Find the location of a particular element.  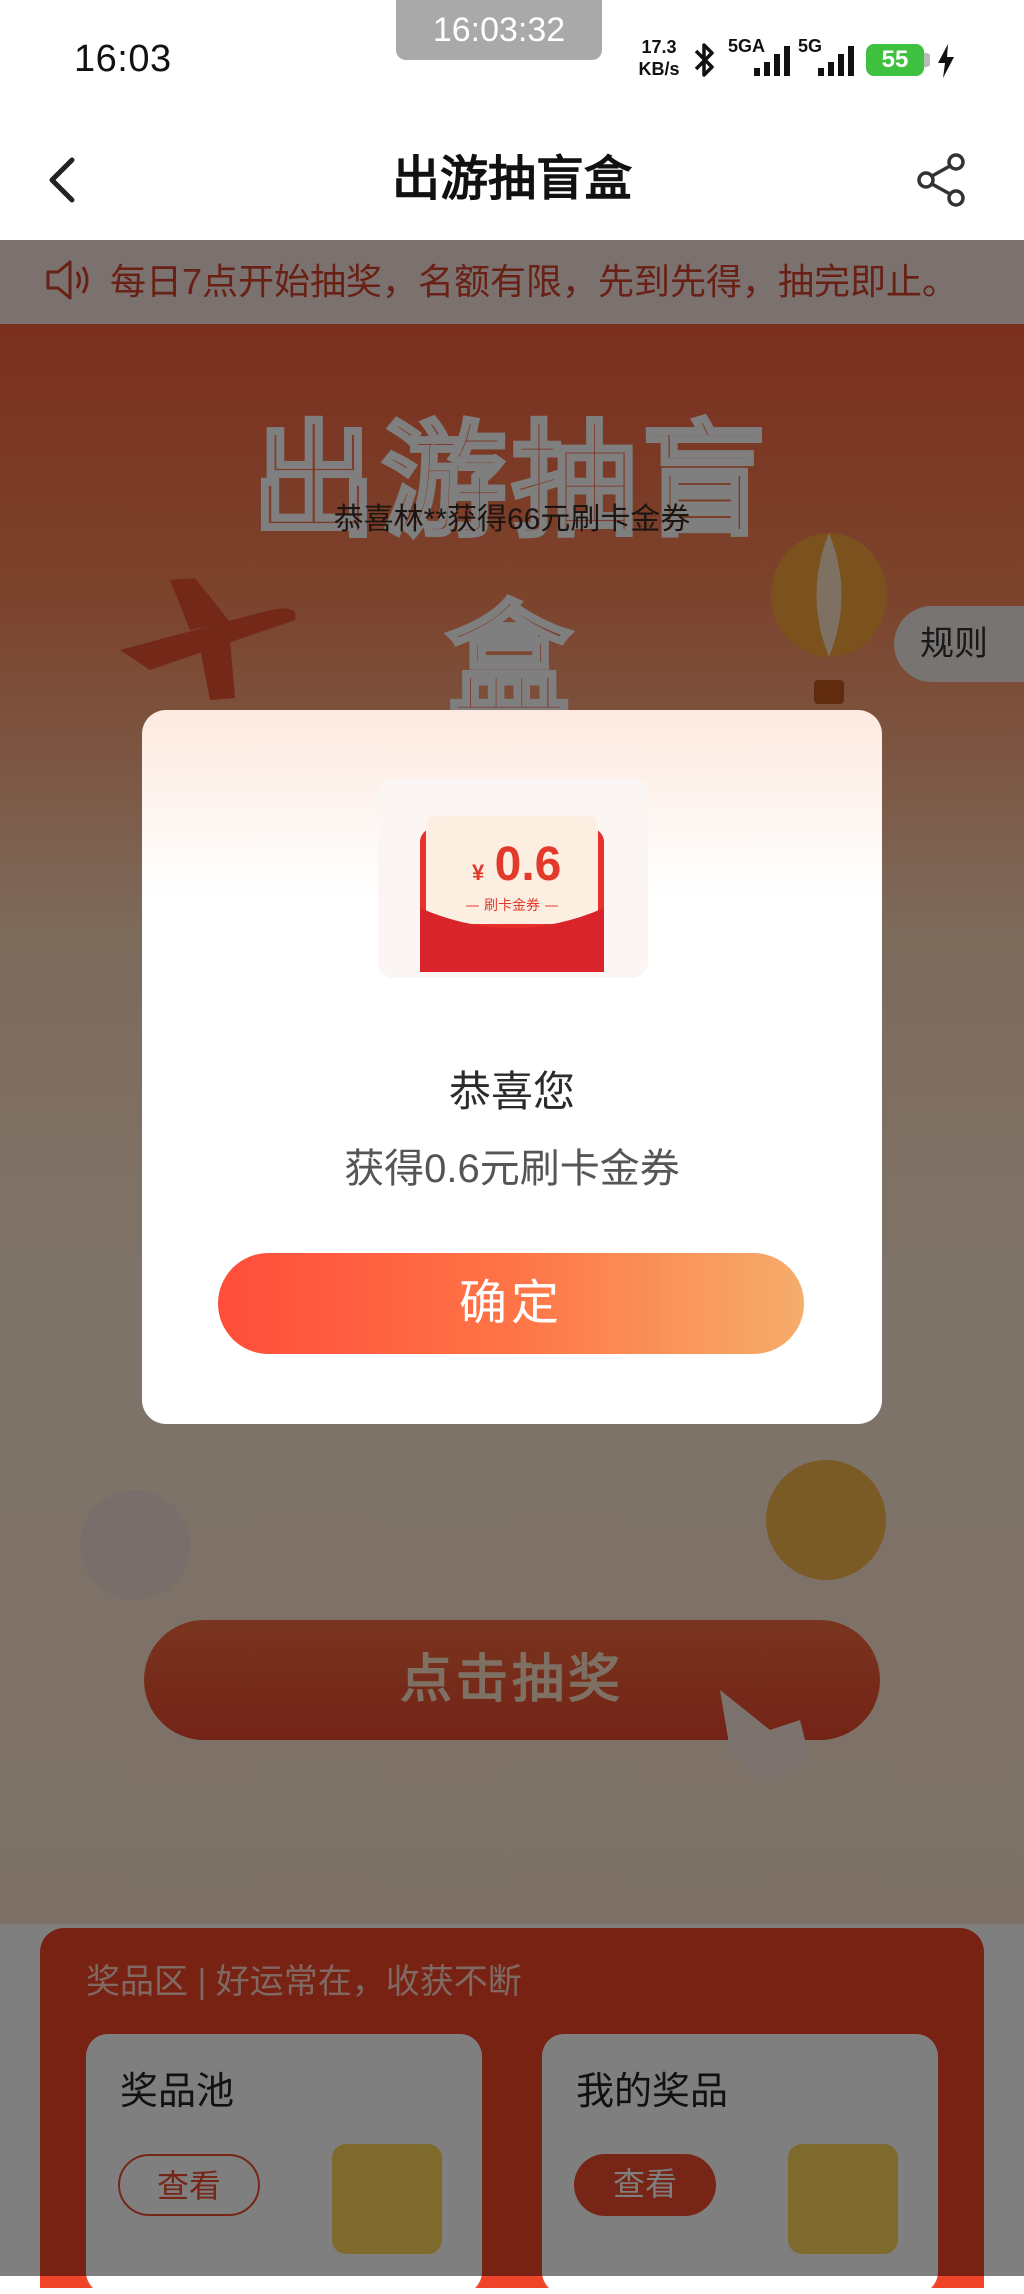

coupon-label: — 刷卡金券 — is located at coordinates (512, 906).